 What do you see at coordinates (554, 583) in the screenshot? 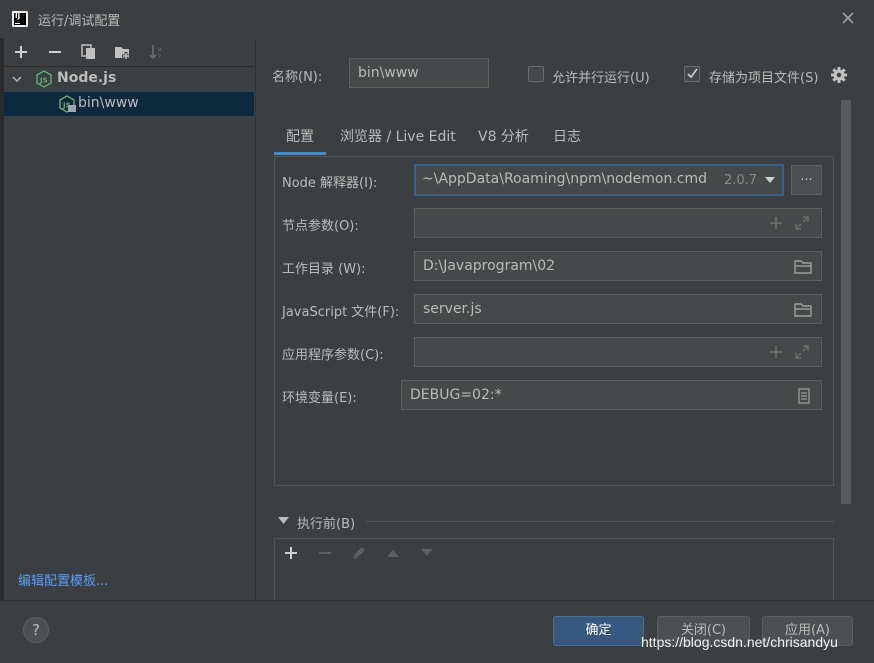
I see `before-launch-list` at bounding box center [554, 583].